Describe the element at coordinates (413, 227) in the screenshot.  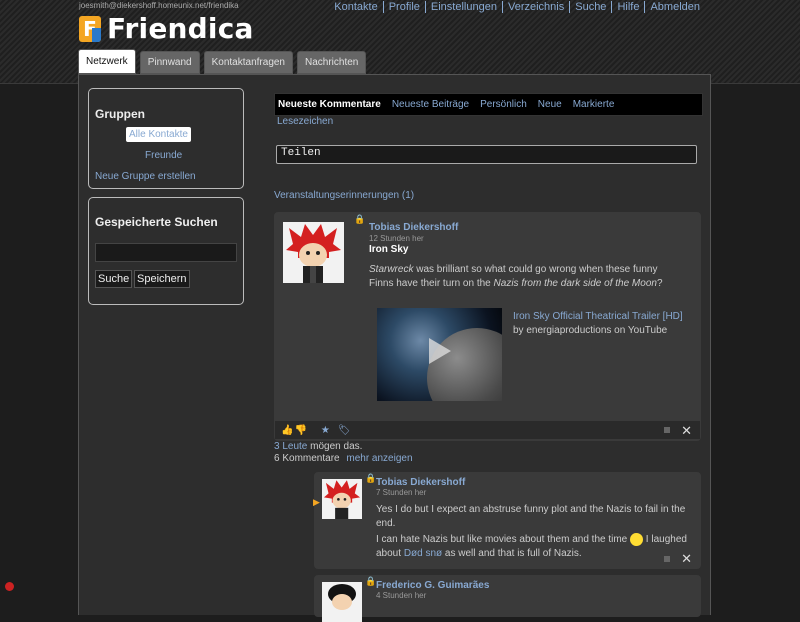
I see `post-author: Tobias Diekershoff` at that location.